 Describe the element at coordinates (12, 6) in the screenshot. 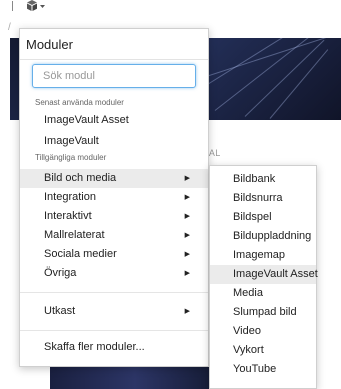

I see `toolbar-divider` at that location.